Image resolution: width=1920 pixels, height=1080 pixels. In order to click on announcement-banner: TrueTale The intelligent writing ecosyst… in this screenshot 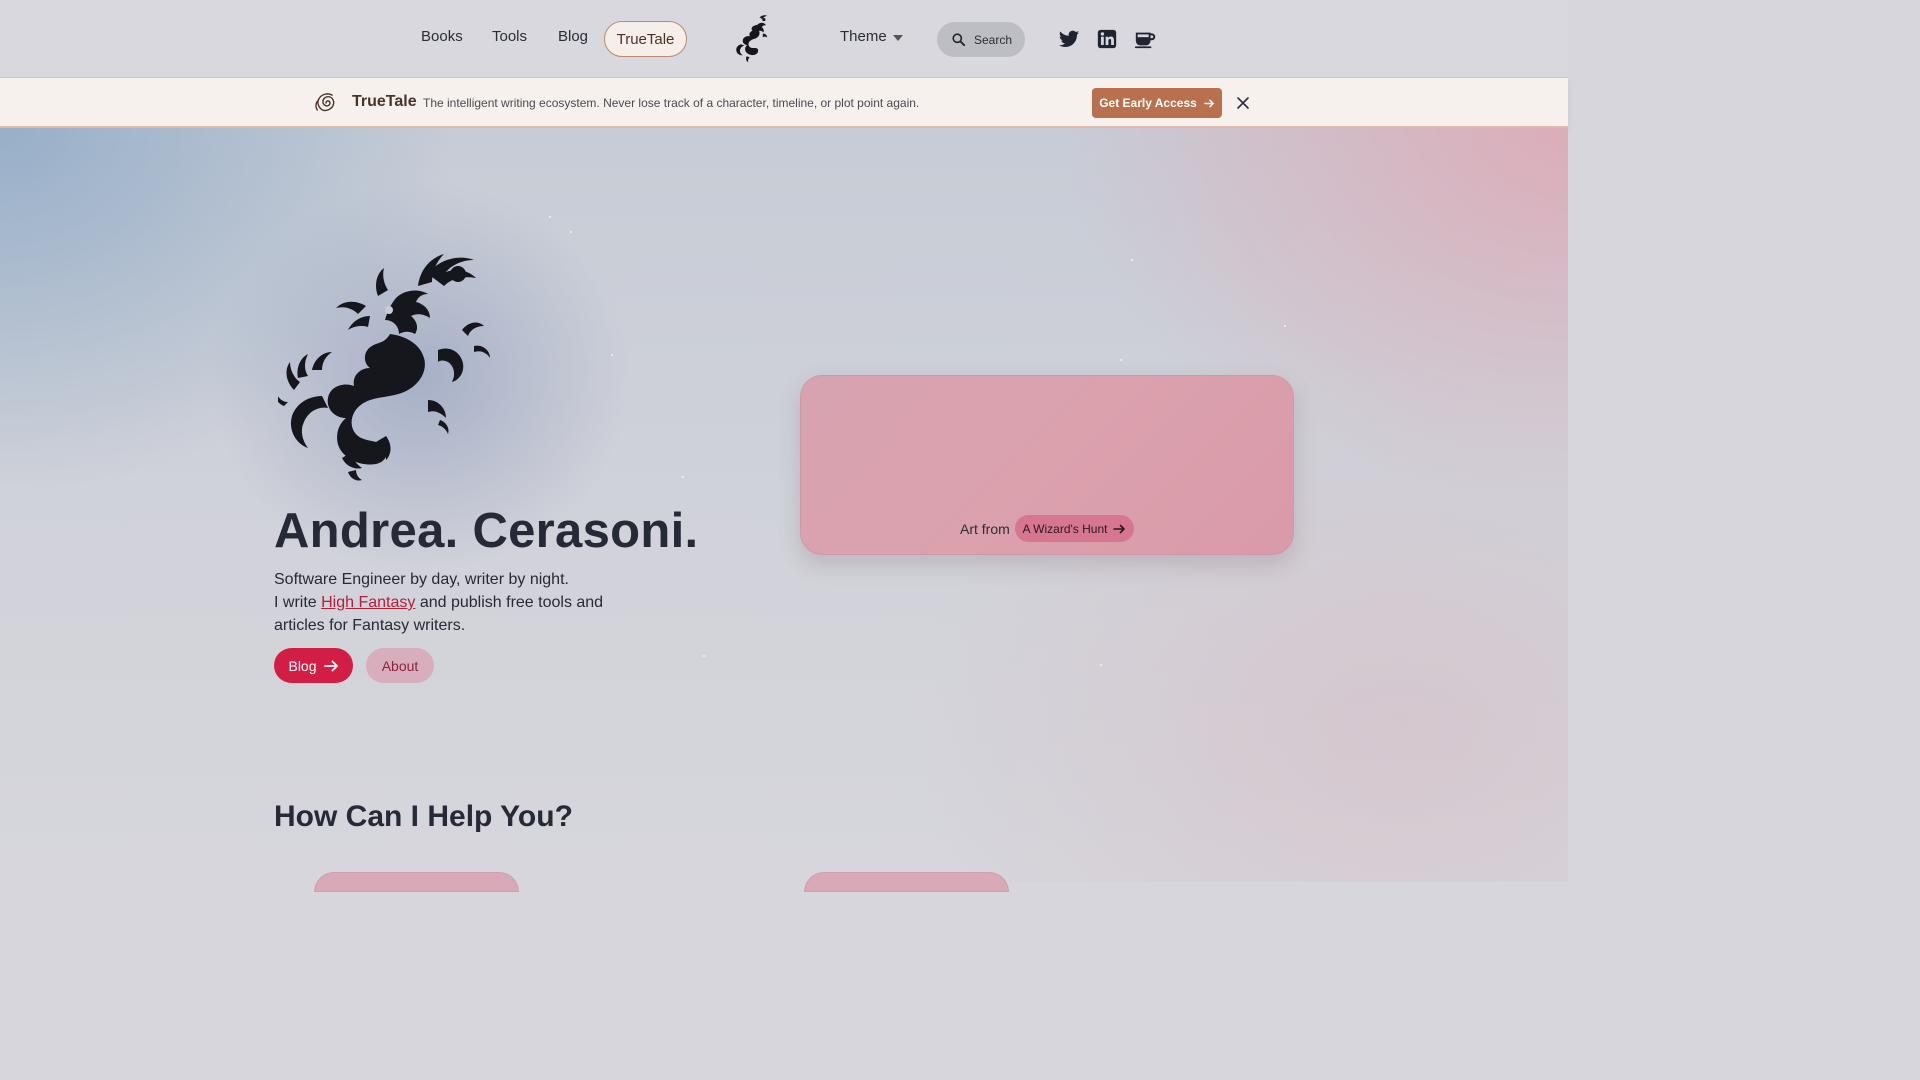, I will do `click(784, 103)`.